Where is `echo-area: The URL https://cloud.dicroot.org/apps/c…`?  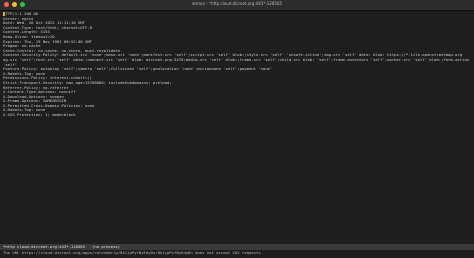 echo-area: The URL https://cloud.dicroot.org/apps/c… is located at coordinates (237, 254).